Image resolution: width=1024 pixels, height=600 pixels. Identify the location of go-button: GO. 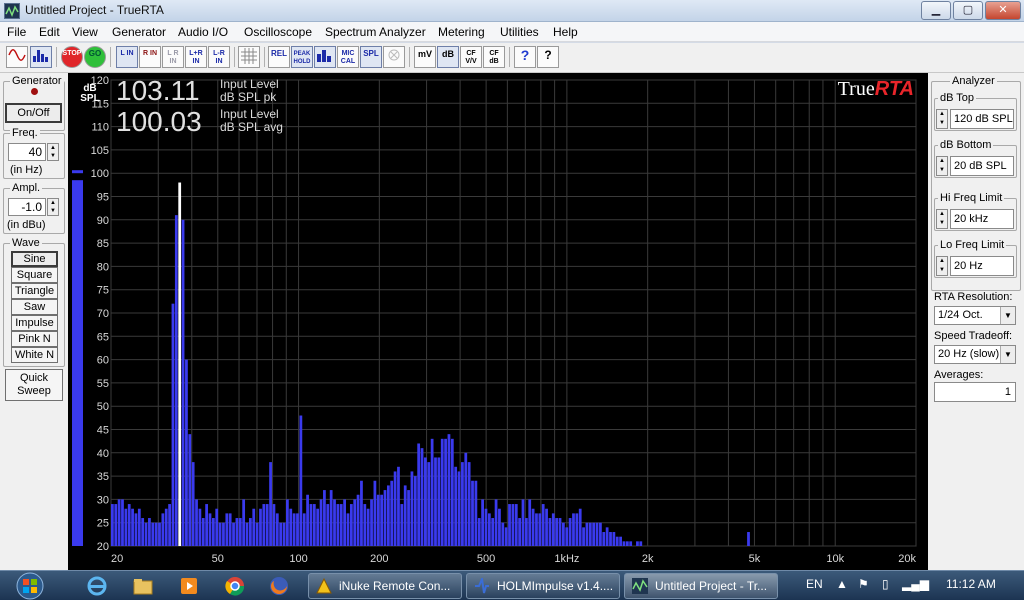
(95, 57).